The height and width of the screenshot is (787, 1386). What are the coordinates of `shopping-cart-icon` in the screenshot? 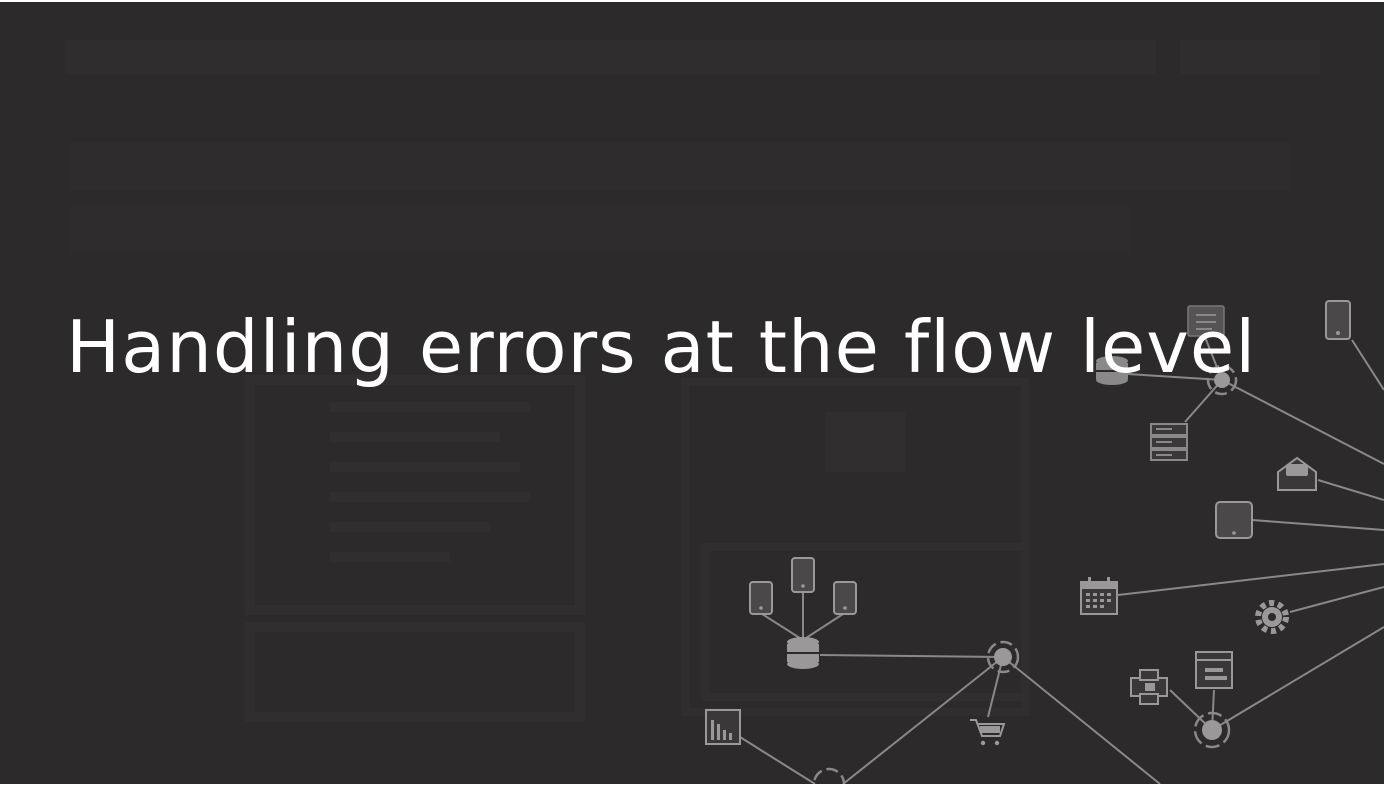 It's located at (988, 732).